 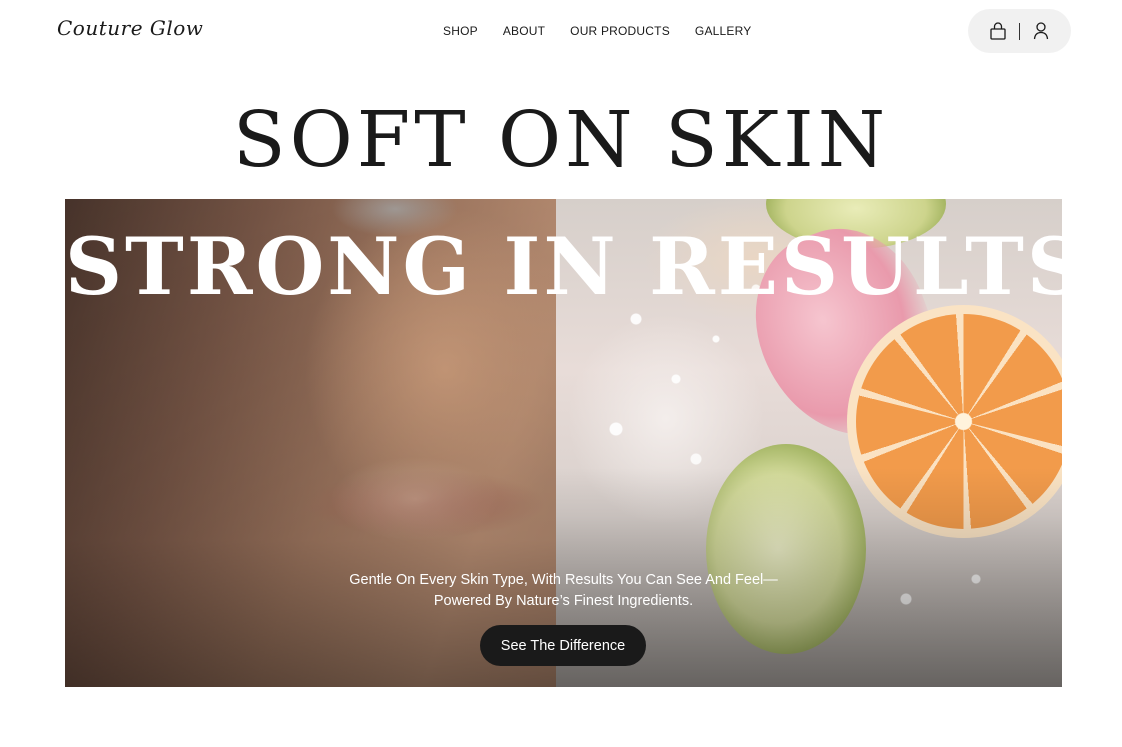 What do you see at coordinates (524, 31) in the screenshot?
I see `nav-item-about: ABOUT` at bounding box center [524, 31].